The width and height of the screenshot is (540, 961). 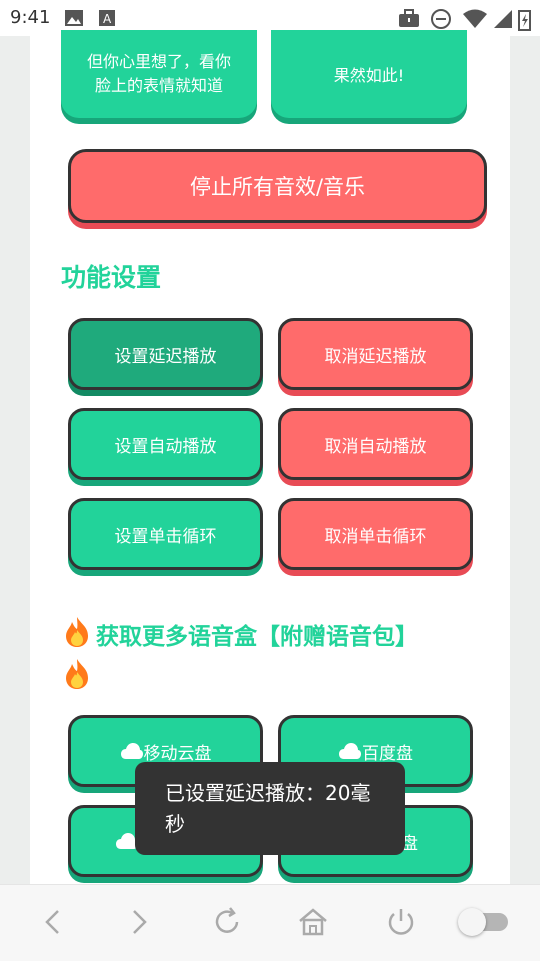 What do you see at coordinates (74, 18) in the screenshot?
I see `image-icon` at bounding box center [74, 18].